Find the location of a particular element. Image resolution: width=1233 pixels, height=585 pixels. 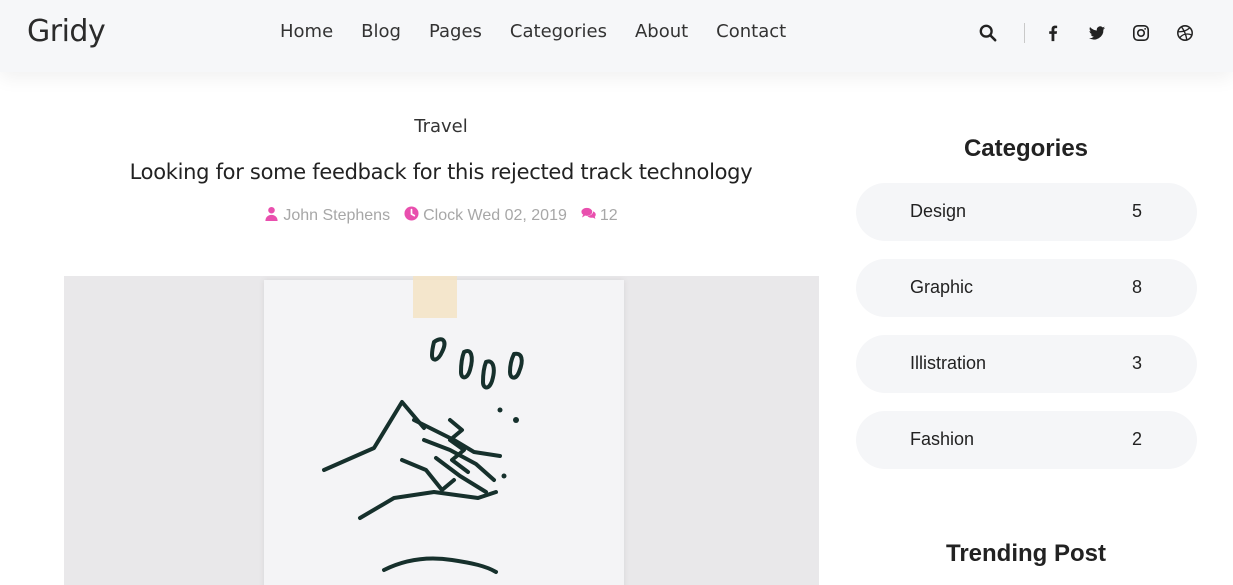

post-comments: 12 is located at coordinates (599, 216).